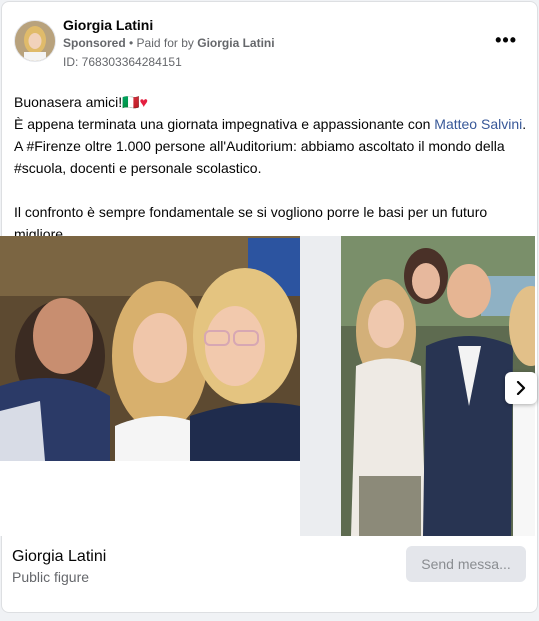 This screenshot has height=621, width=539. I want to click on flag-emoji: 🇮🇹, so click(131, 102).